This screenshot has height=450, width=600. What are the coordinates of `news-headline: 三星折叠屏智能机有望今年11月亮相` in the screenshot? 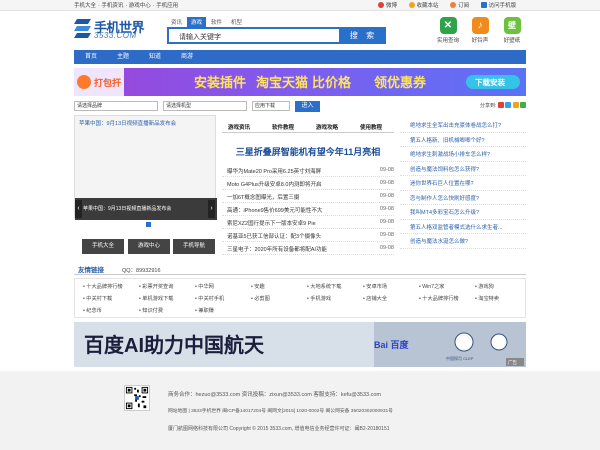 It's located at (308, 151).